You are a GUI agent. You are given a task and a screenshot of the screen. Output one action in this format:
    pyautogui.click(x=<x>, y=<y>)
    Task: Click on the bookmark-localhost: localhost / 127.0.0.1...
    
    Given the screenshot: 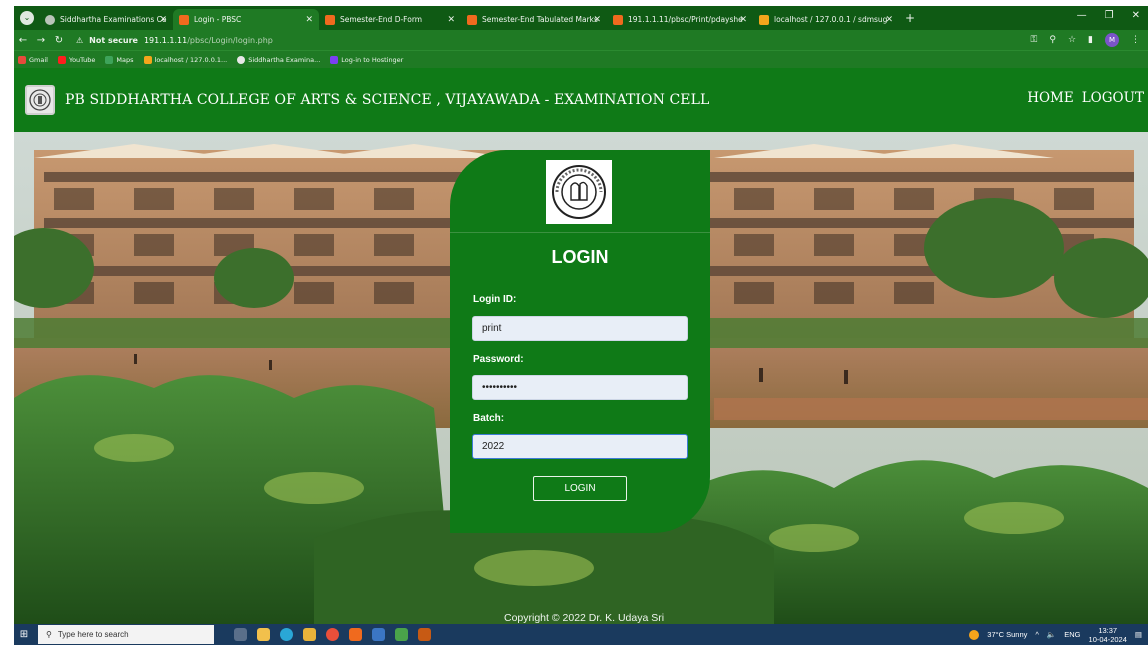 What is the action you would take?
    pyautogui.click(x=185, y=59)
    